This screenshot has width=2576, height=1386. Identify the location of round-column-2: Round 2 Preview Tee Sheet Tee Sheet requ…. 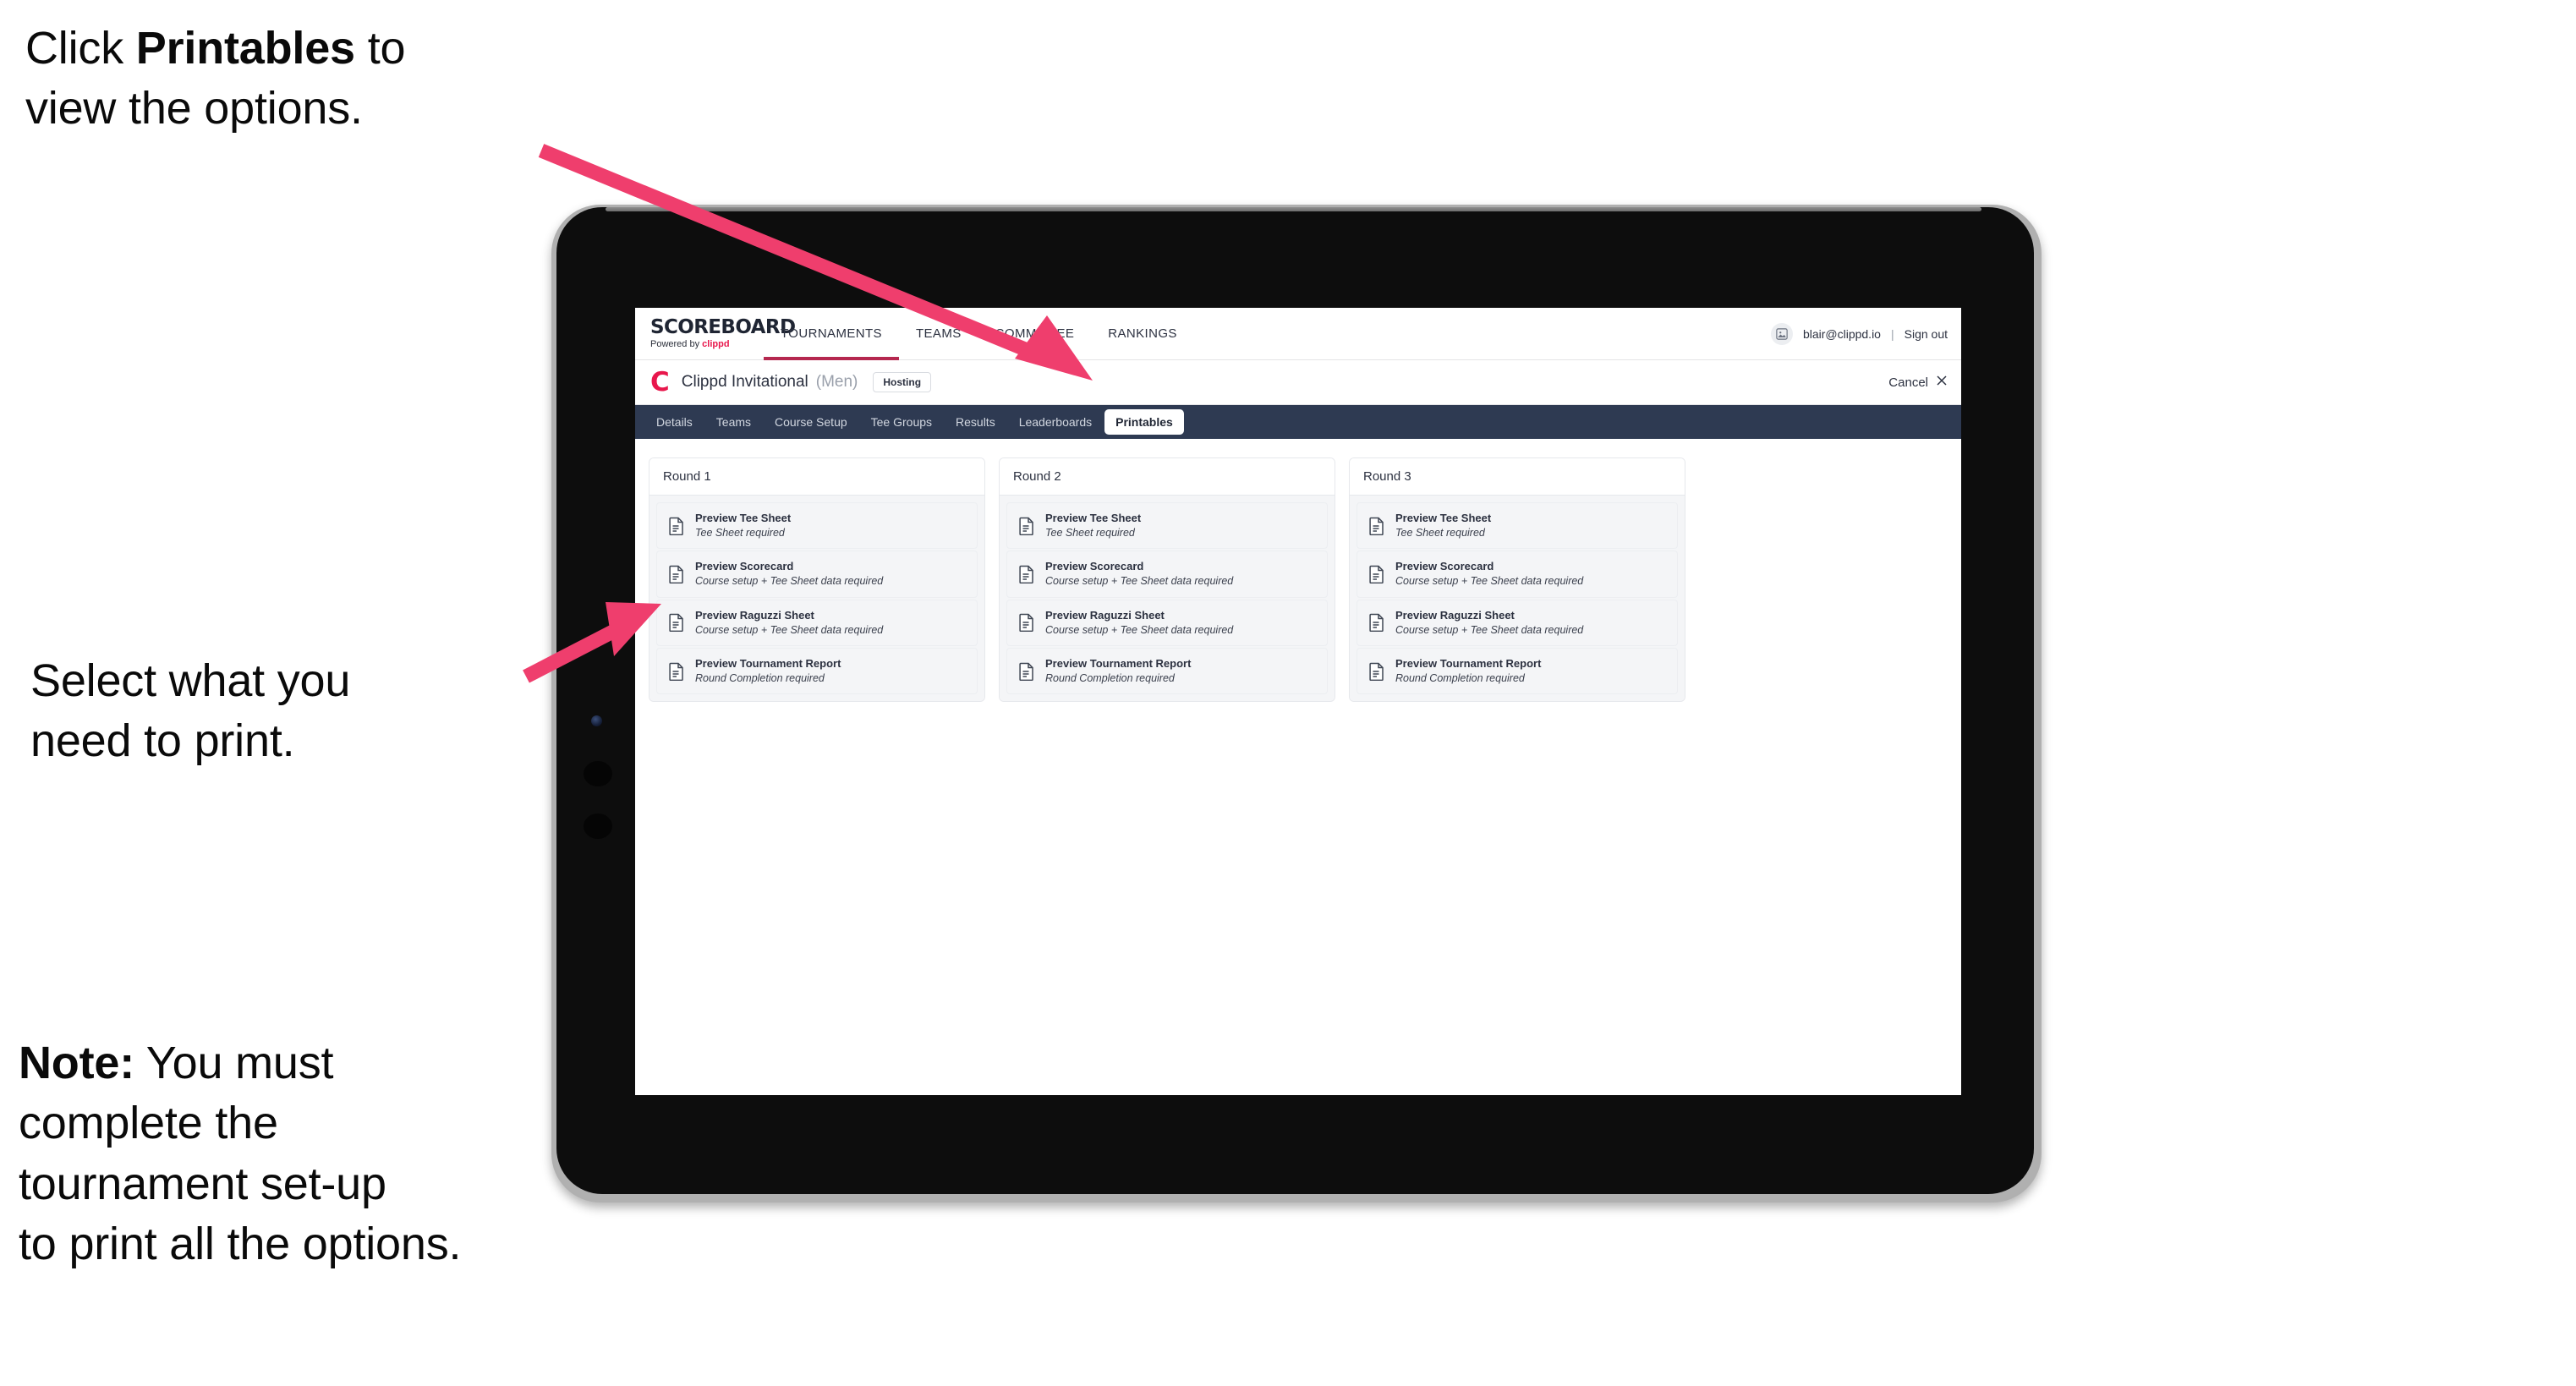
(1167, 580).